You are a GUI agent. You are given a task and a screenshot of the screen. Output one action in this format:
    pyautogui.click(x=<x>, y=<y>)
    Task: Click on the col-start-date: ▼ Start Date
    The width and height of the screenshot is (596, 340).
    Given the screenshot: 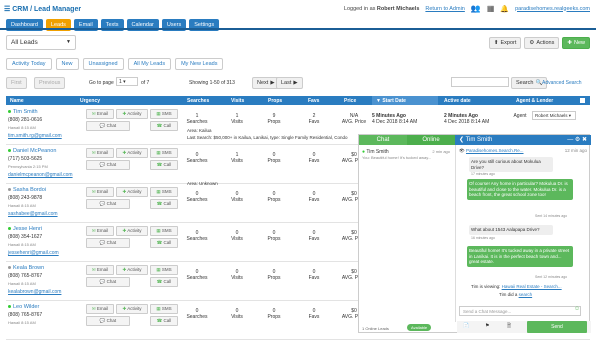 What is the action you would take?
    pyautogui.click(x=405, y=100)
    